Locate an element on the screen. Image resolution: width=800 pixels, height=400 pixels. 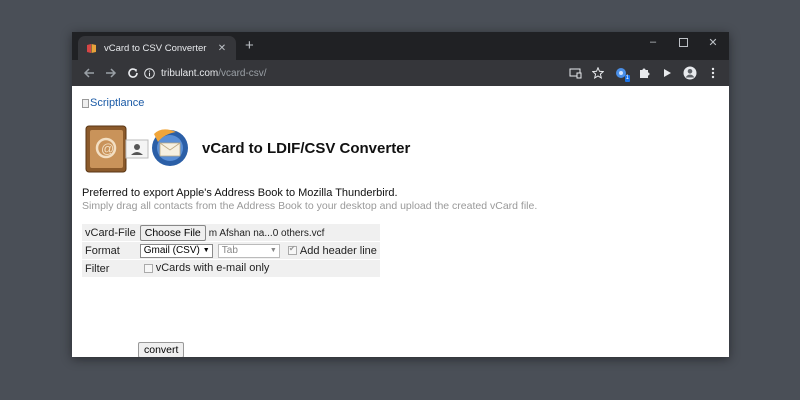
info-icon is located at coordinates (149, 73).